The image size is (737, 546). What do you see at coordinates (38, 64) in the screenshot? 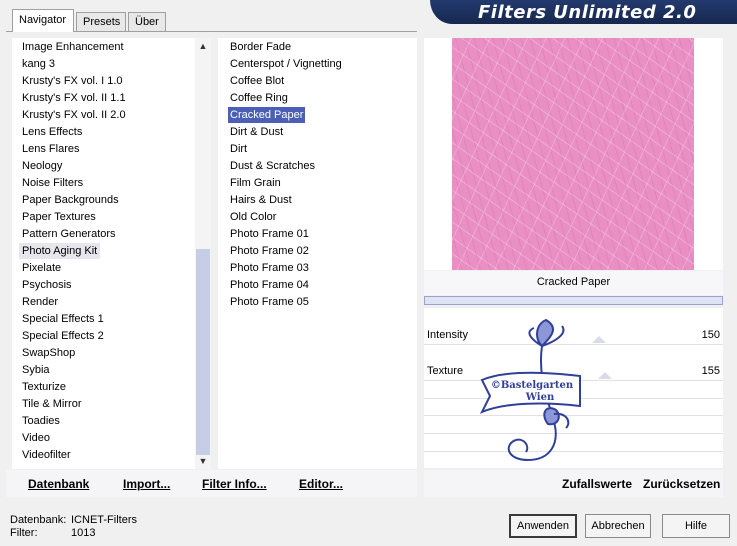
I see `category-item: kang 3` at bounding box center [38, 64].